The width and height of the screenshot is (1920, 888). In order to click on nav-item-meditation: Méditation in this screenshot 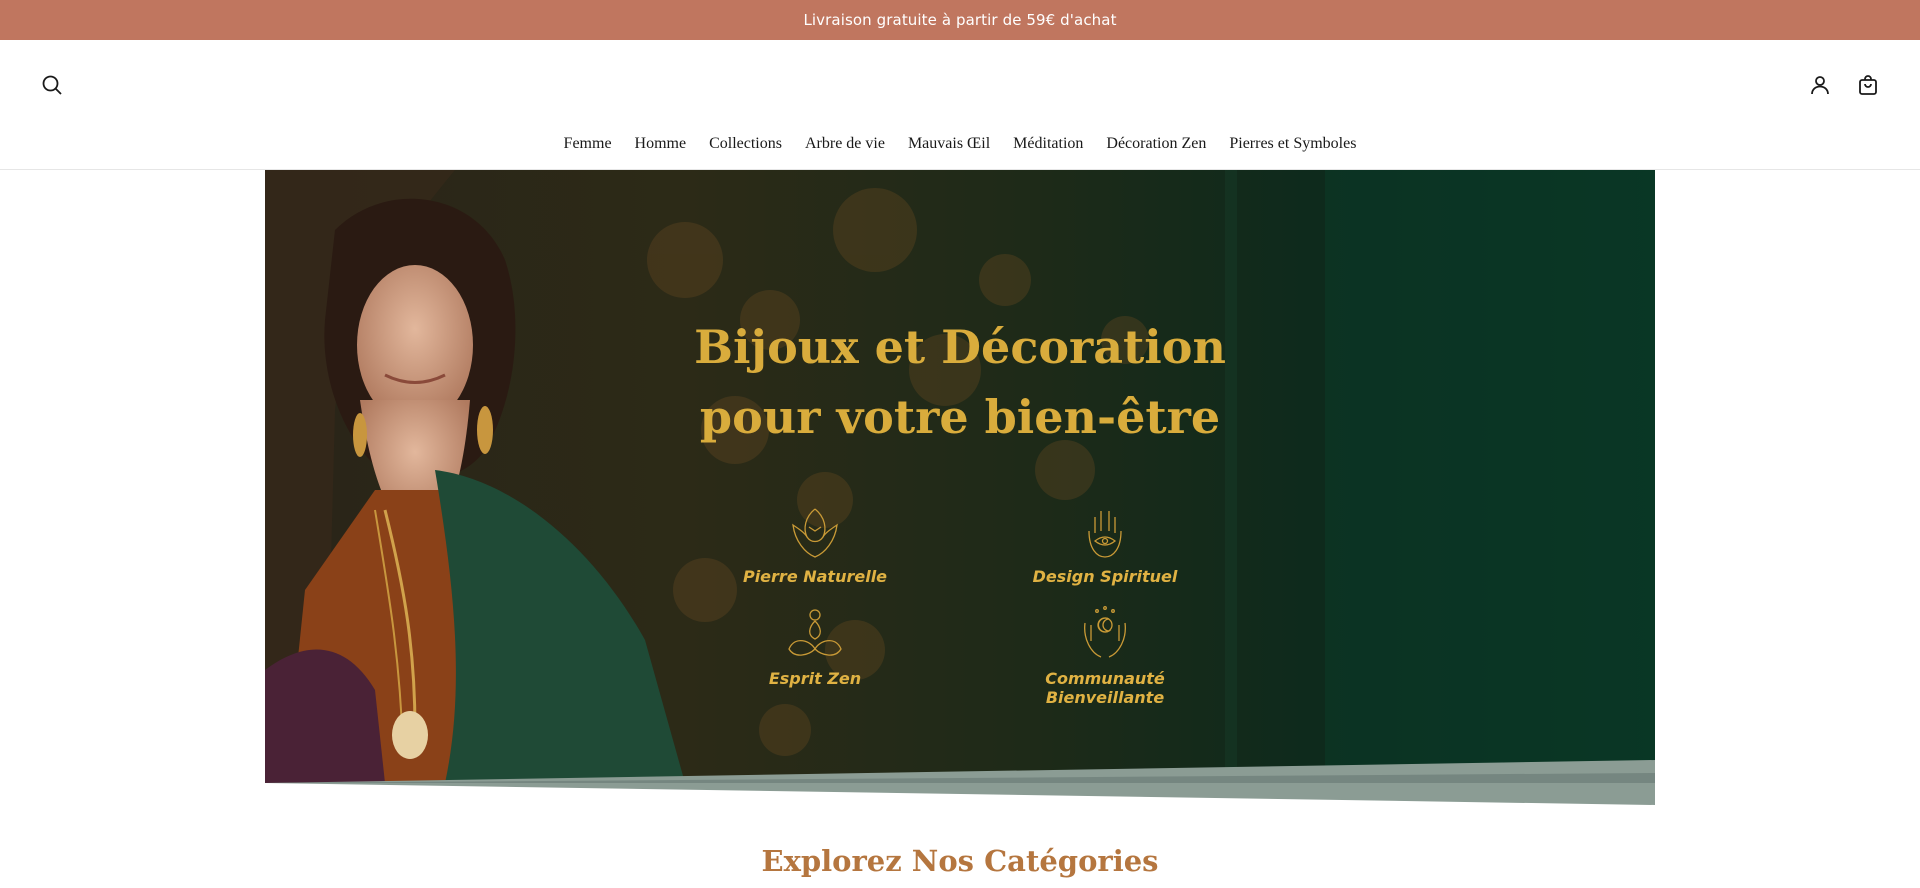, I will do `click(1048, 144)`.